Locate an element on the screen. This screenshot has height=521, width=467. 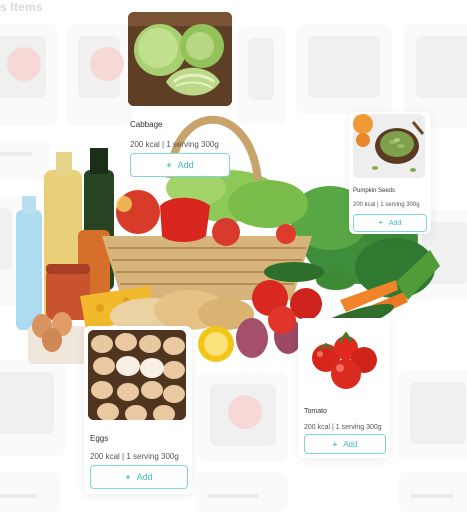
cabbage-name: Cabbage is located at coordinates (146, 124).